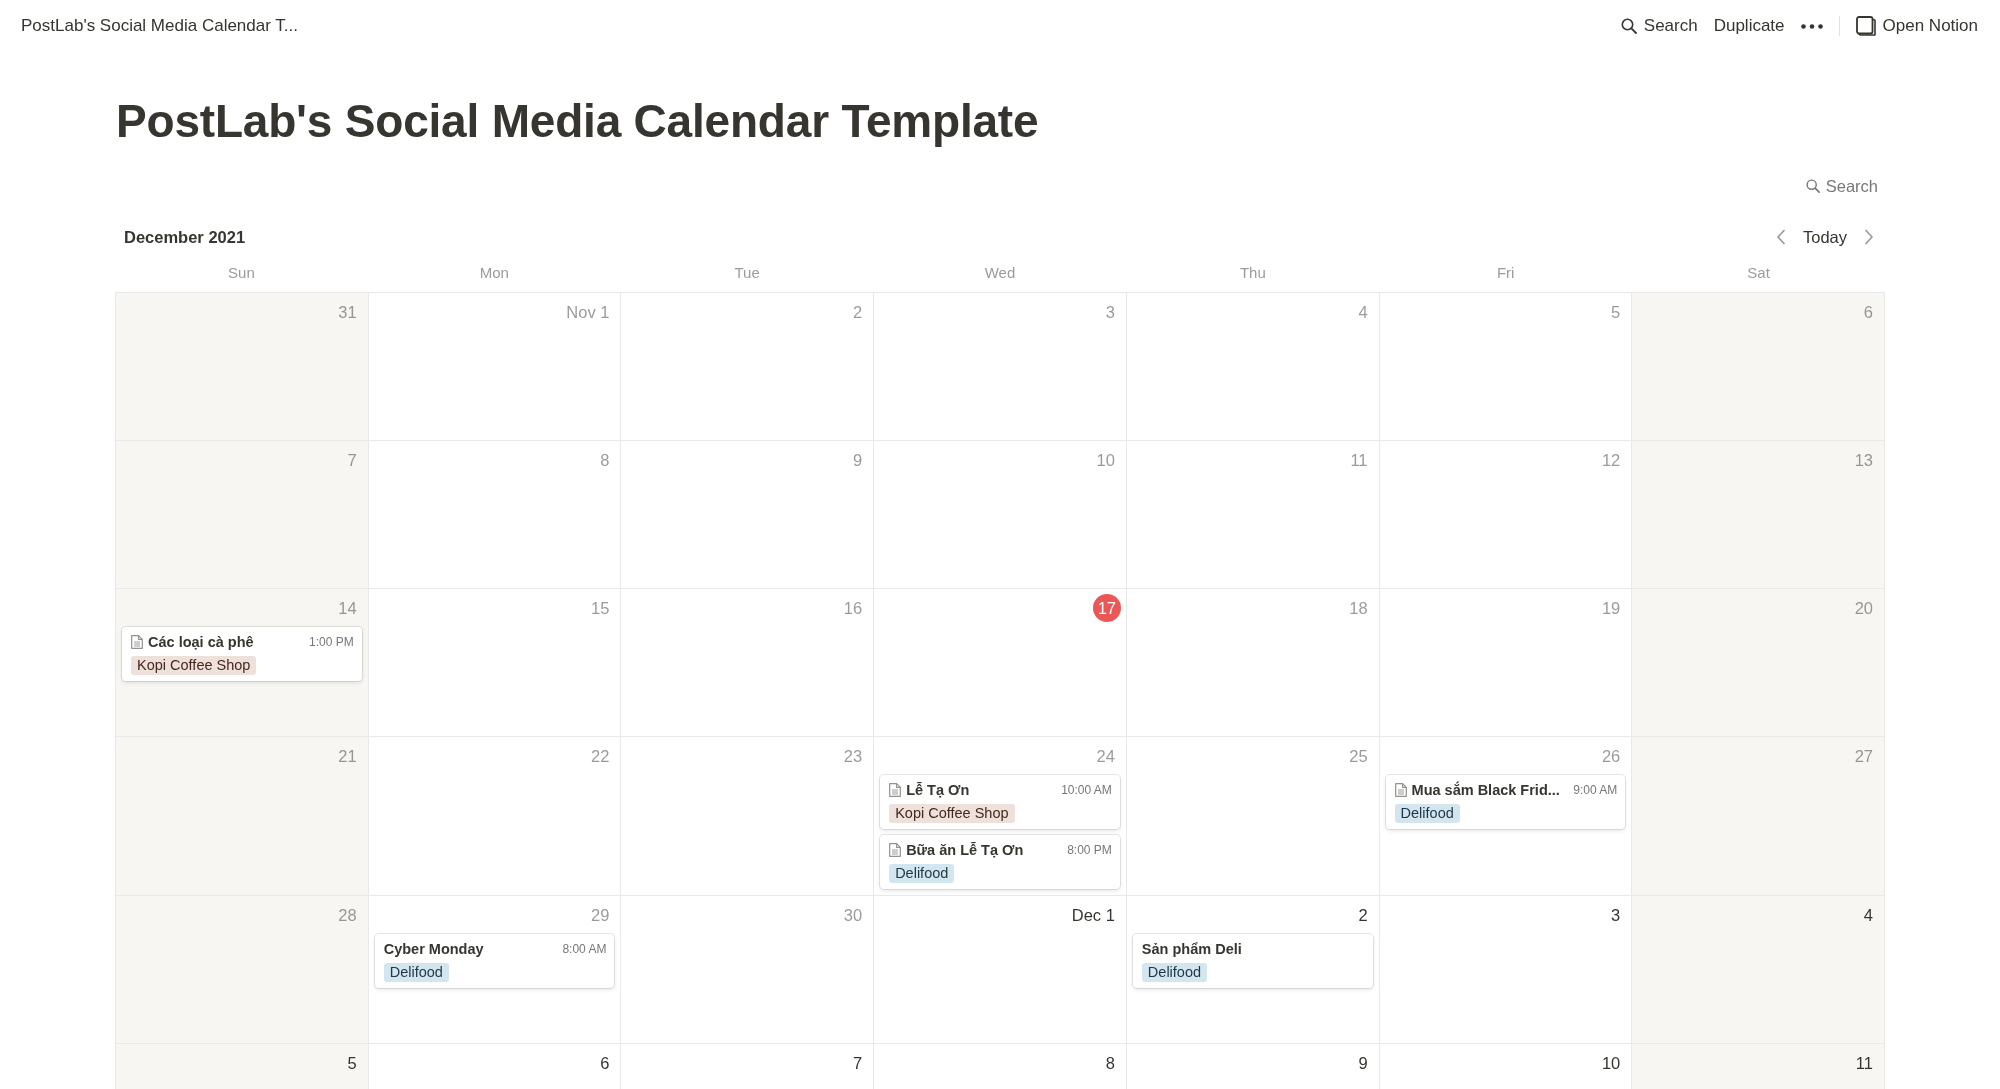 Image resolution: width=2000 pixels, height=1089 pixels. I want to click on weekday-label: Mon, so click(494, 272).